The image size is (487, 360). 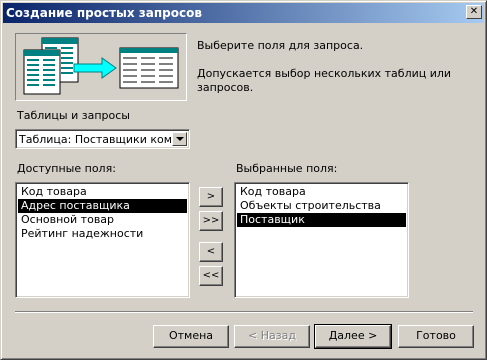 I want to click on remove-field-button: <, so click(x=211, y=252).